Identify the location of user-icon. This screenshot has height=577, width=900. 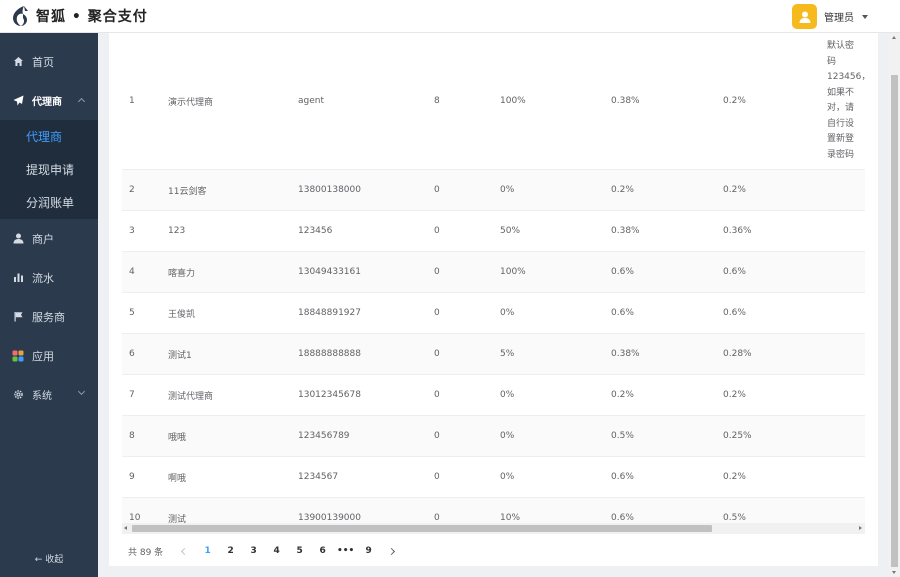
(18, 239).